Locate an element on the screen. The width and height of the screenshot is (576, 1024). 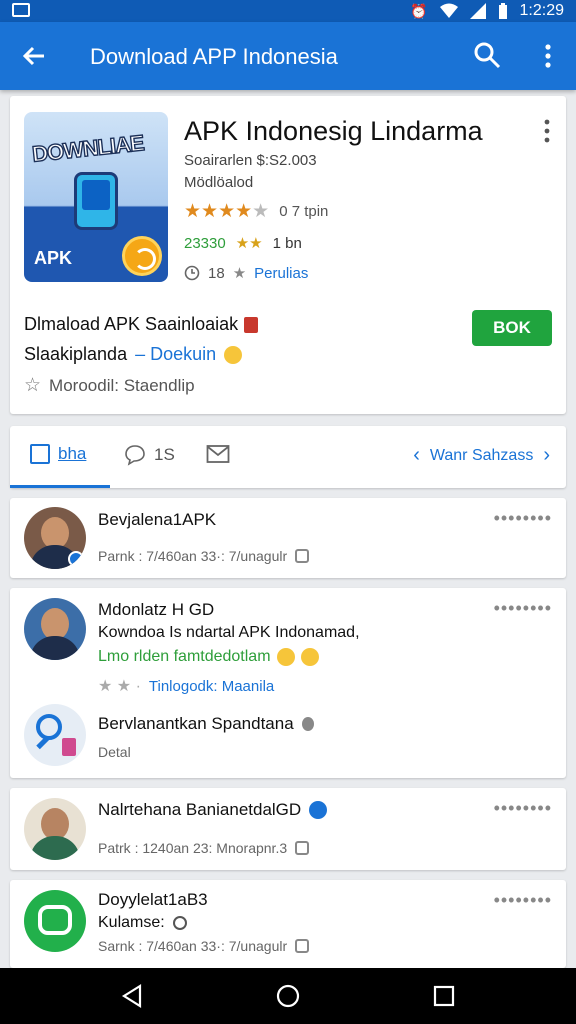
system-nav-bar is located at coordinates (288, 996).